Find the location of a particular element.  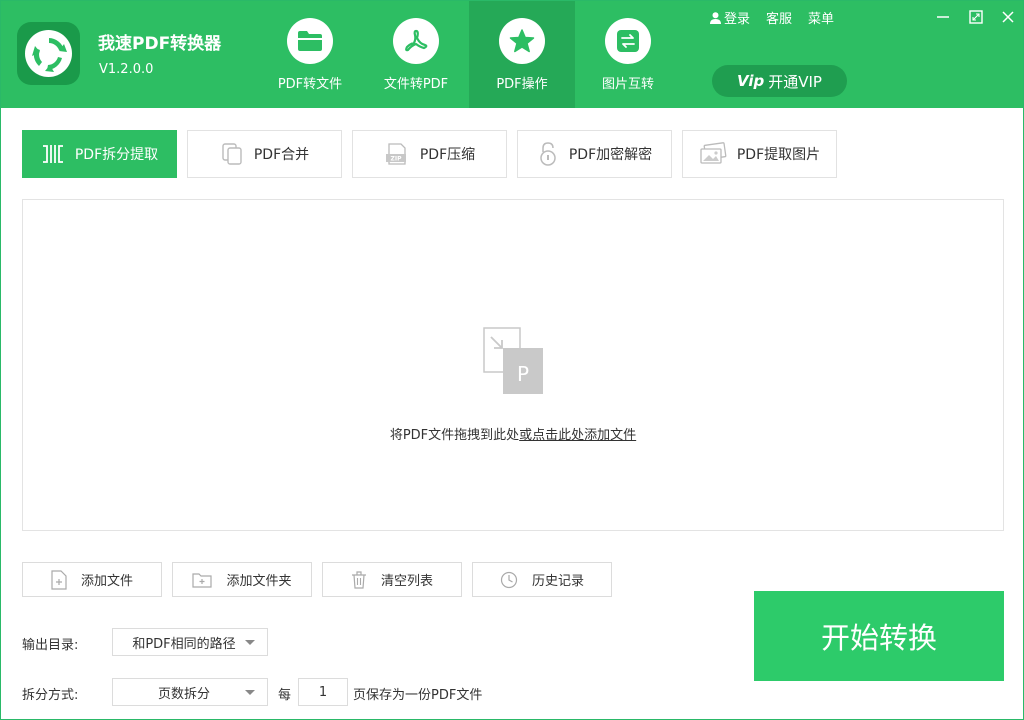

trash-icon is located at coordinates (358, 579).